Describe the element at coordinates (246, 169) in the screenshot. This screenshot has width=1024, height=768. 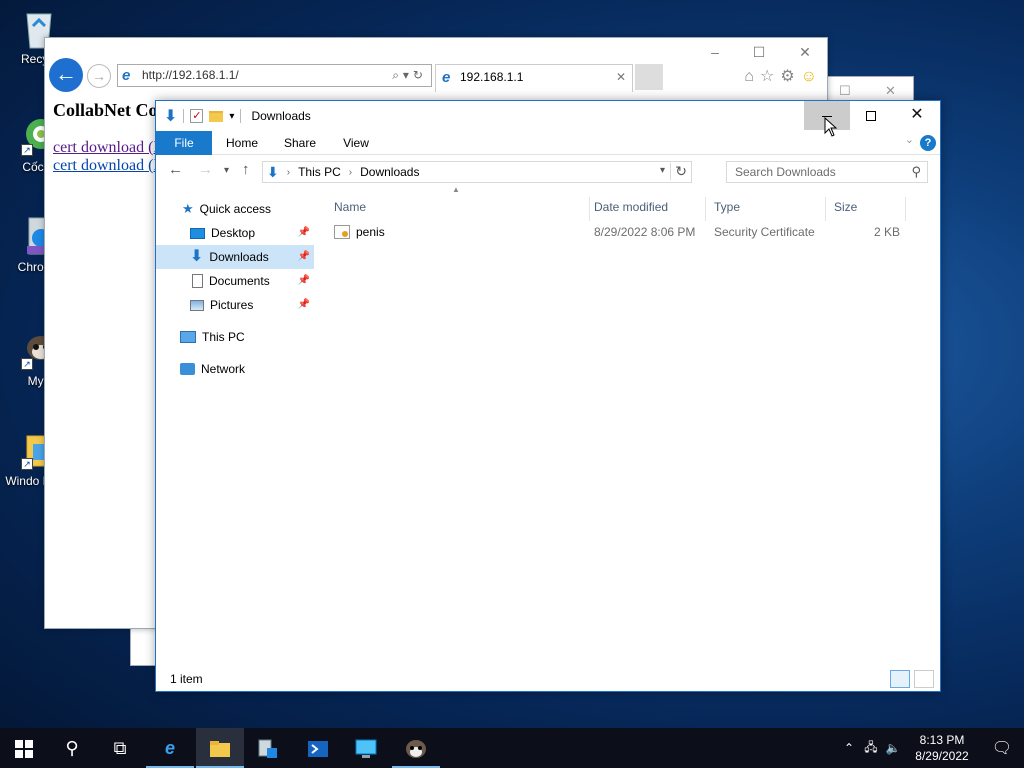
I see `up-arrow-icon: ↑` at that location.